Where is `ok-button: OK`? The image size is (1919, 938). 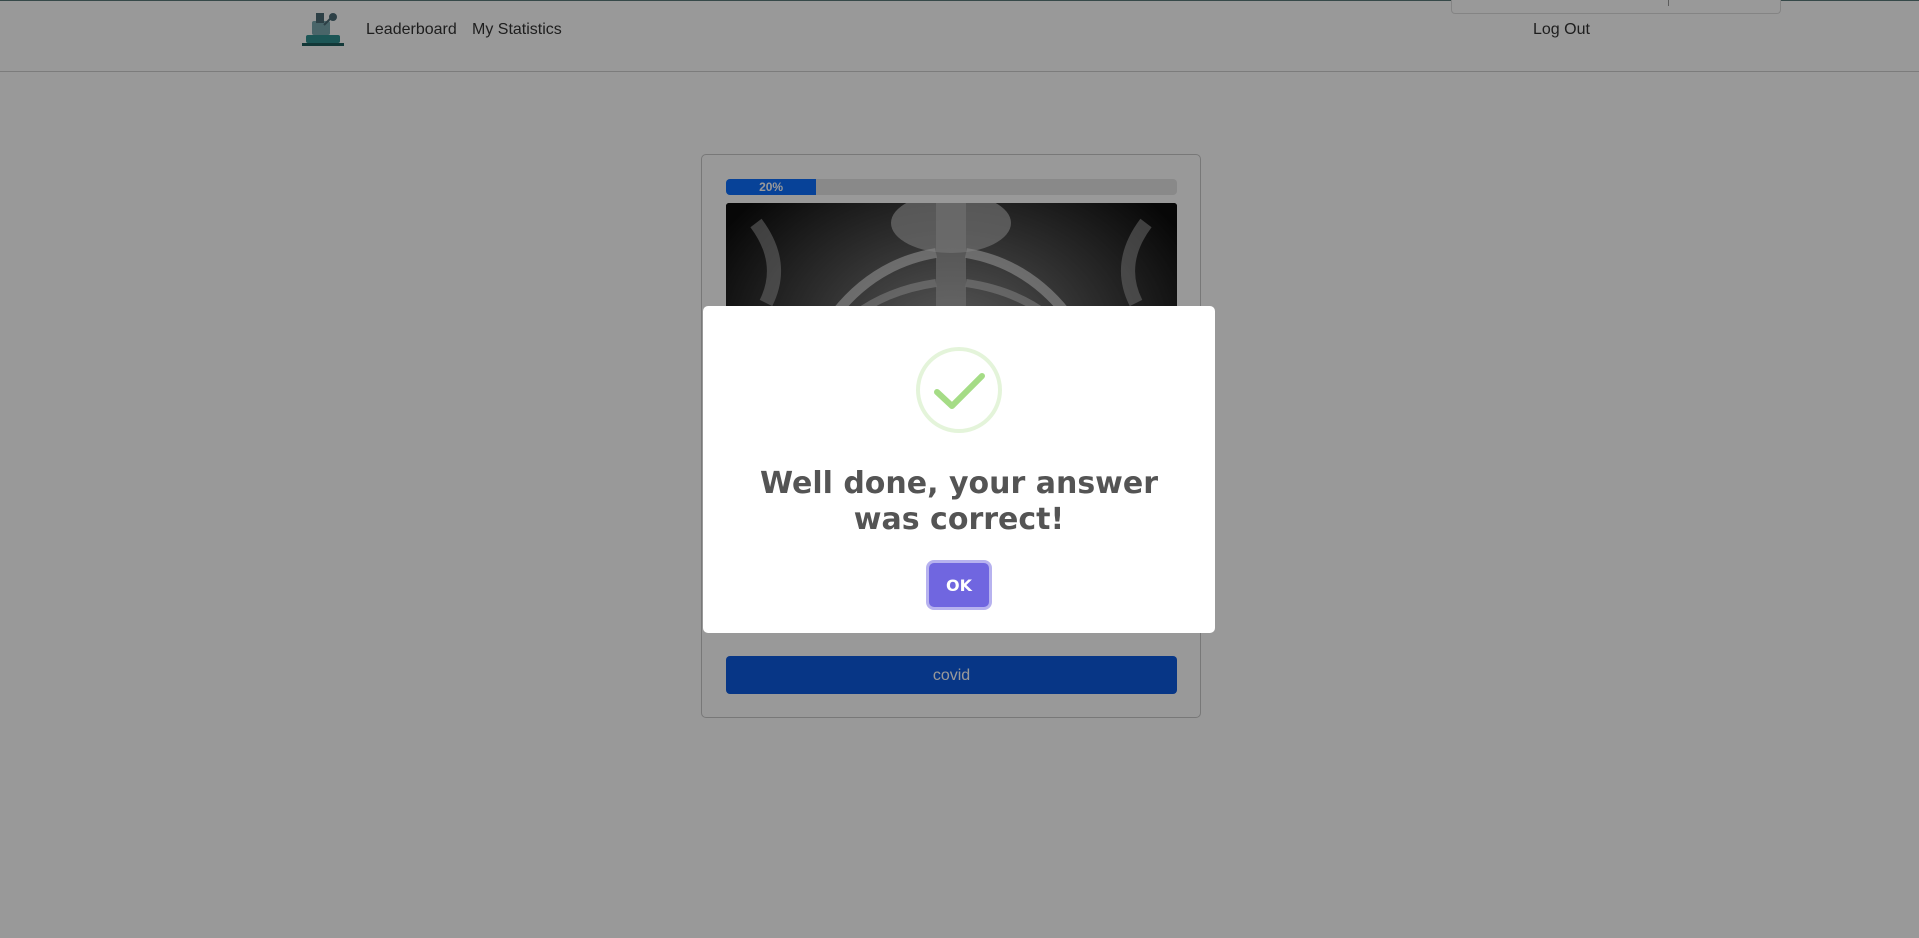 ok-button: OK is located at coordinates (959, 585).